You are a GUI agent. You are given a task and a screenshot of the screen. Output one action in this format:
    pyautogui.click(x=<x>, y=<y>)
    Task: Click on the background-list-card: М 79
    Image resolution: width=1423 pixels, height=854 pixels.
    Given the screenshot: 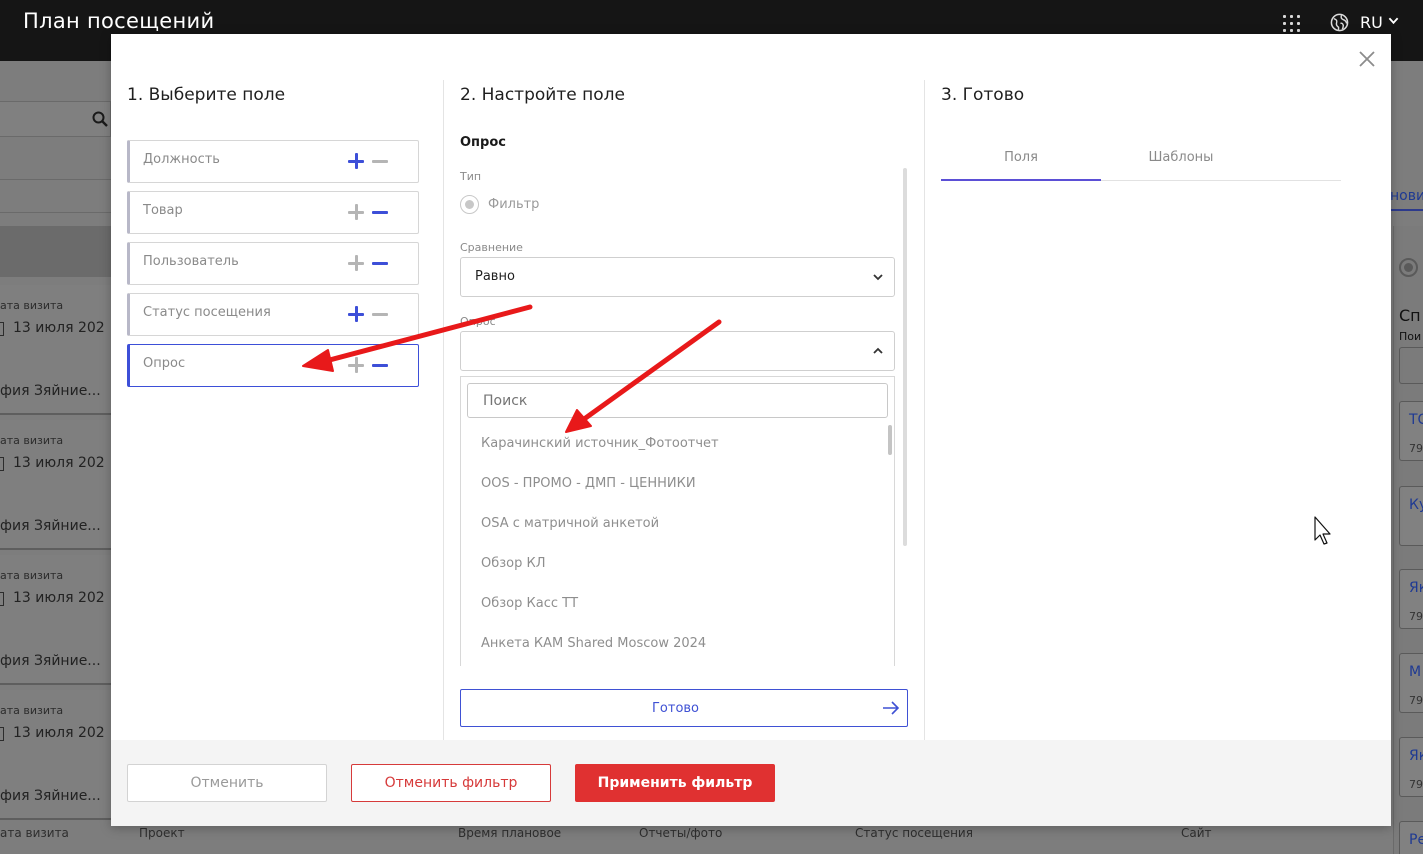 What is the action you would take?
    pyautogui.click(x=1411, y=683)
    